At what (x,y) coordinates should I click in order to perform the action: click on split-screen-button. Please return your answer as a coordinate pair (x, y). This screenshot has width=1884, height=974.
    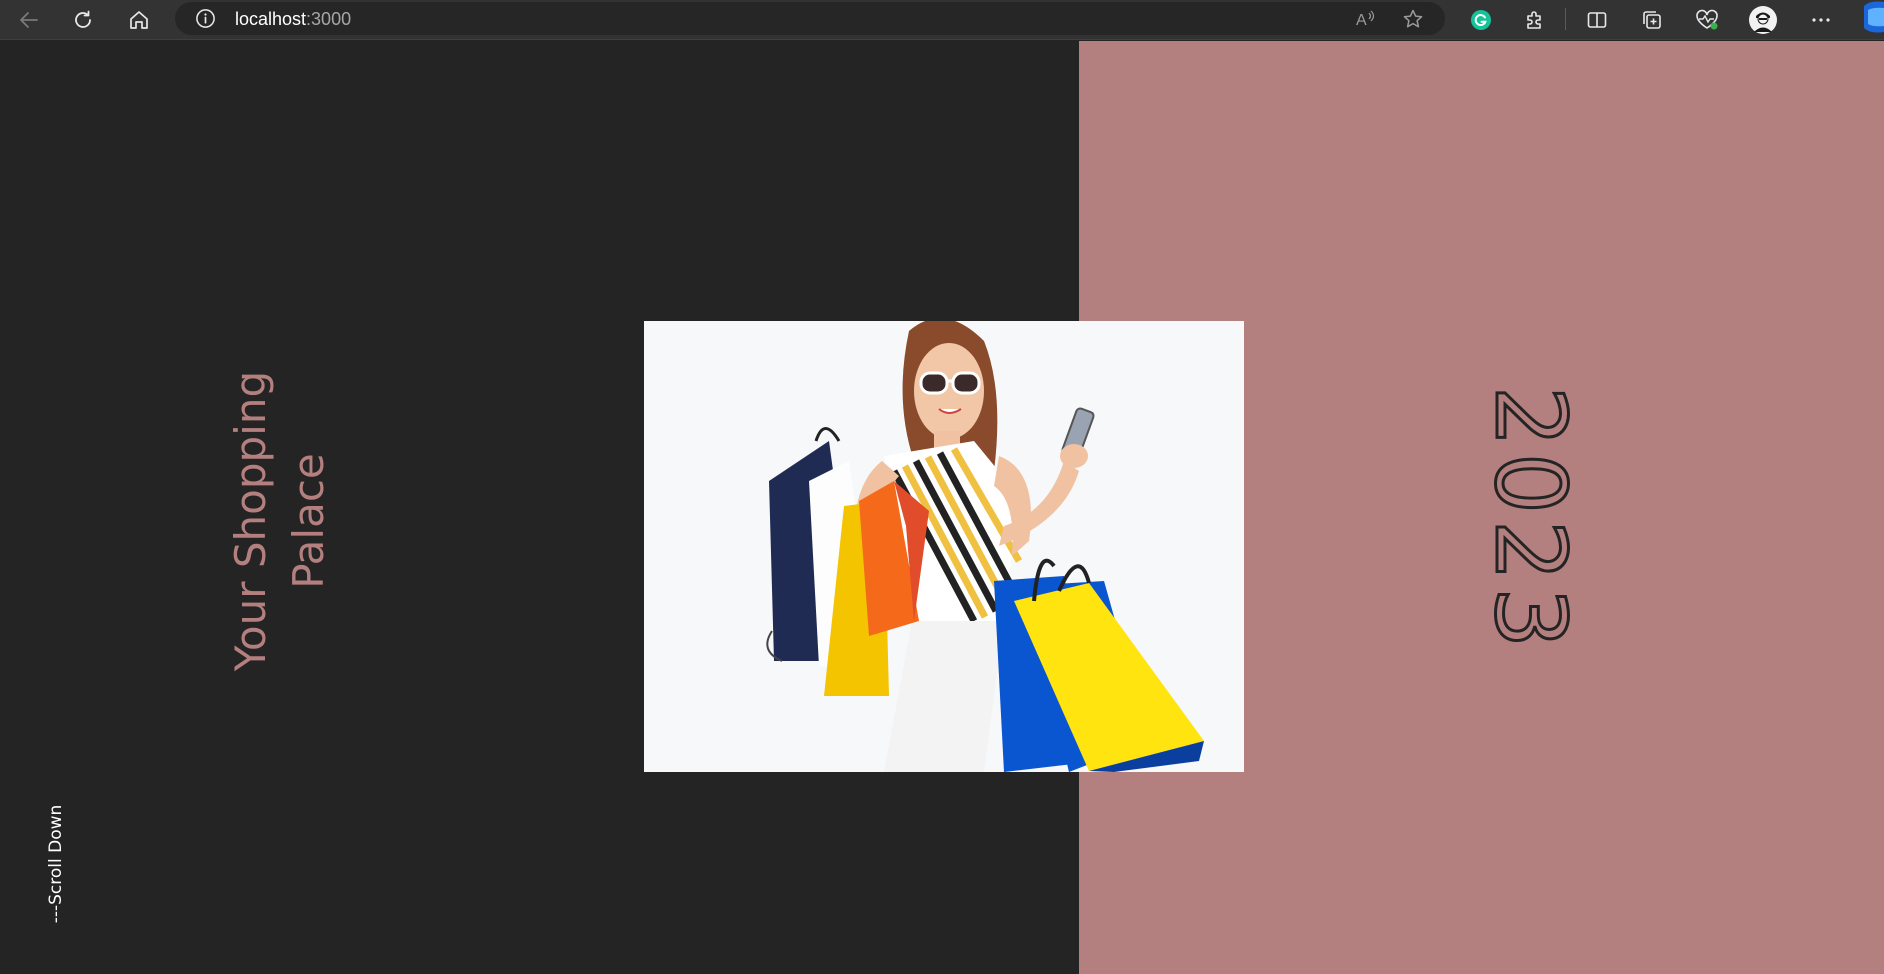
    Looking at the image, I should click on (1597, 20).